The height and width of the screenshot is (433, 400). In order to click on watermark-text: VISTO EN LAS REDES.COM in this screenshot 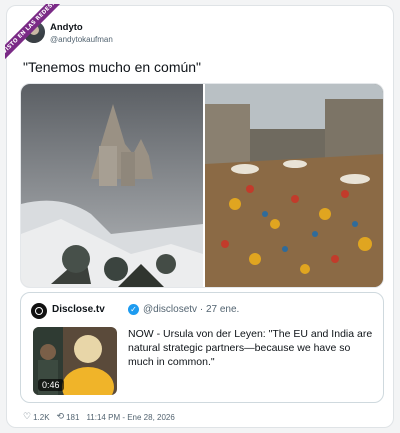, I will do `click(35, 34)`.